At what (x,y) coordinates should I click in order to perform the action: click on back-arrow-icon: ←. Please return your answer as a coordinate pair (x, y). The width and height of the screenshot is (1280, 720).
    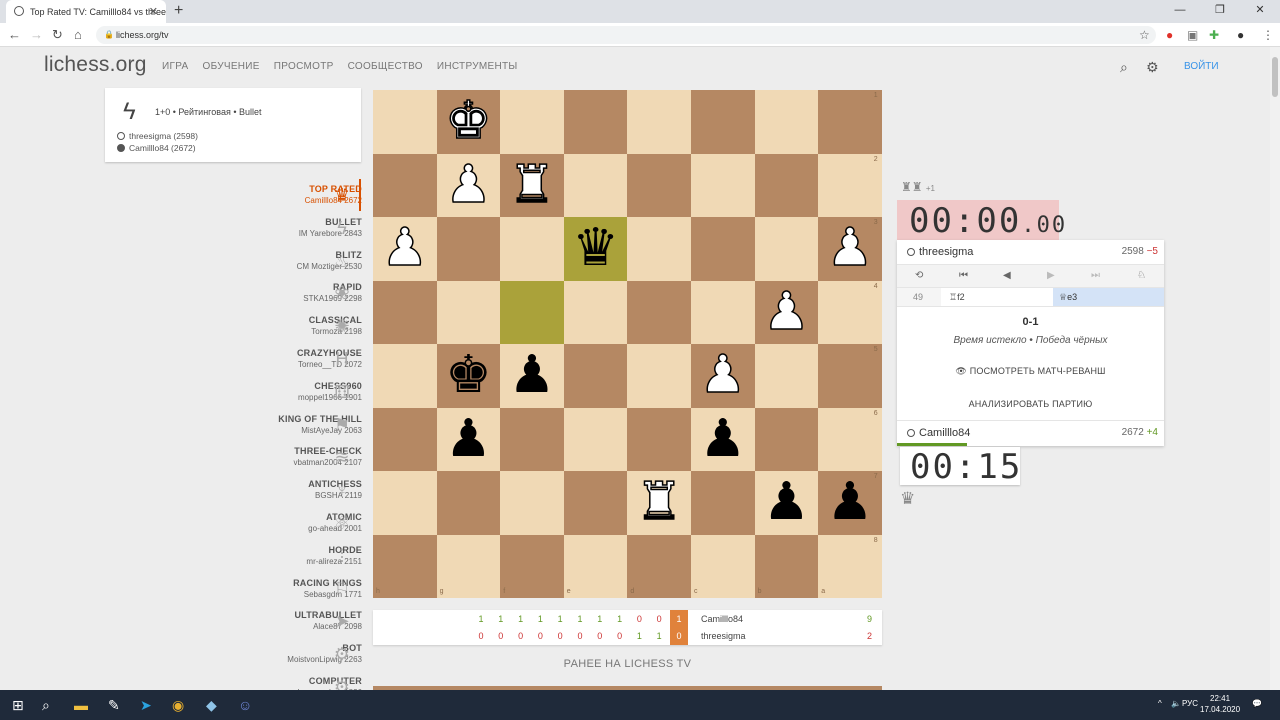
    Looking at the image, I should click on (14, 34).